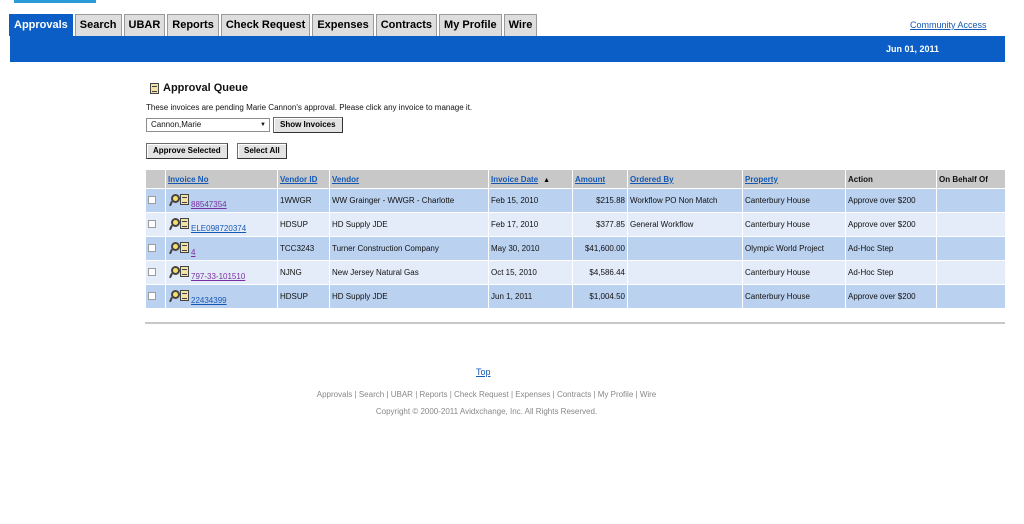  What do you see at coordinates (470, 25) in the screenshot?
I see `tab-my-profile: My Profile` at bounding box center [470, 25].